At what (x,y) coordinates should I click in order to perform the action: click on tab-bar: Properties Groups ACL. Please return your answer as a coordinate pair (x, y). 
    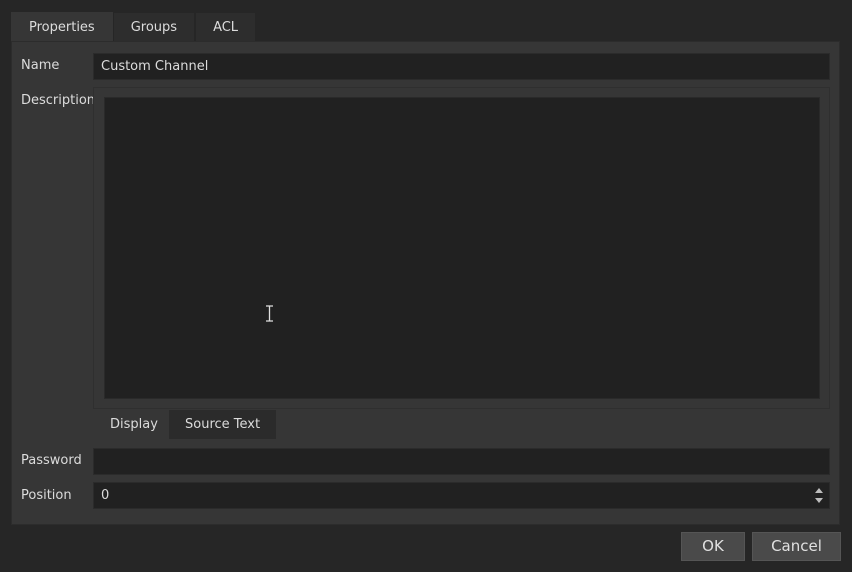
    Looking at the image, I should click on (134, 27).